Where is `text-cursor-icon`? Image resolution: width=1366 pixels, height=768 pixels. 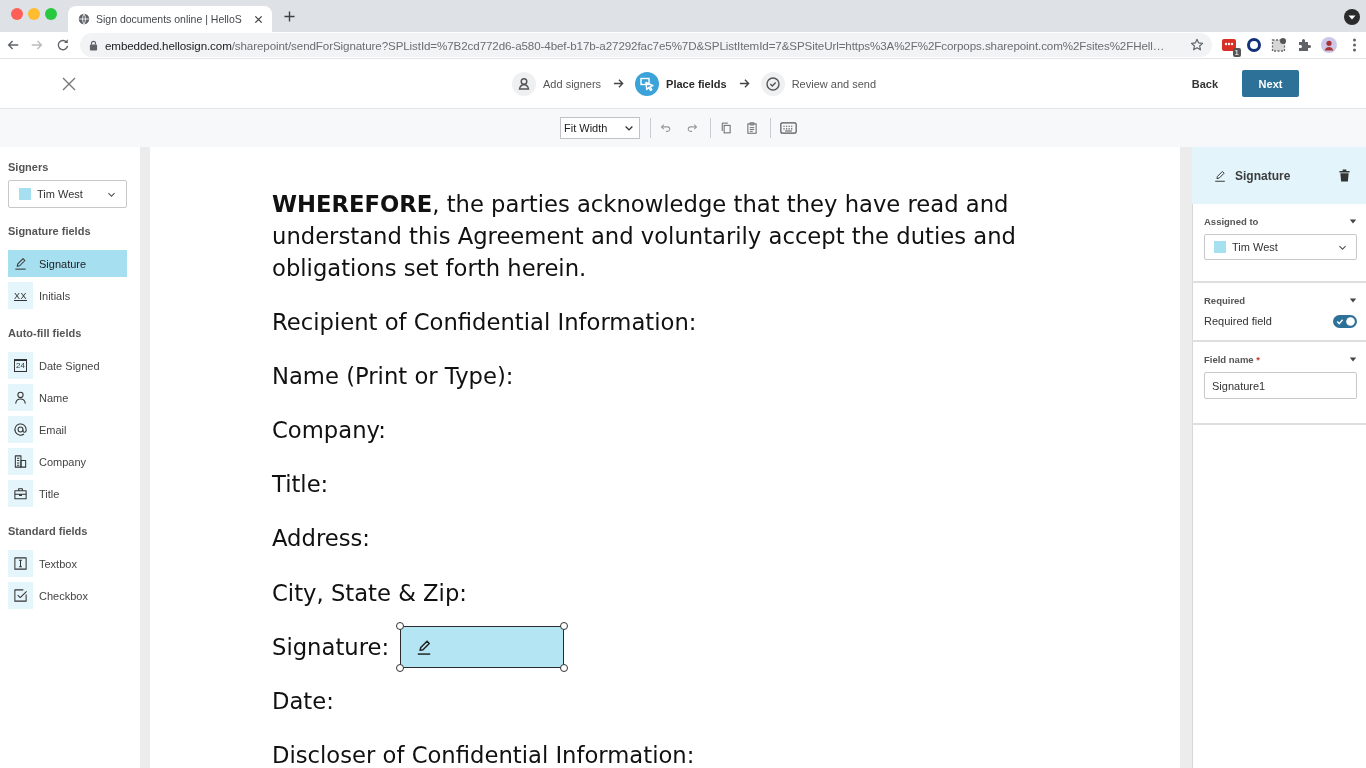
text-cursor-icon is located at coordinates (20, 563).